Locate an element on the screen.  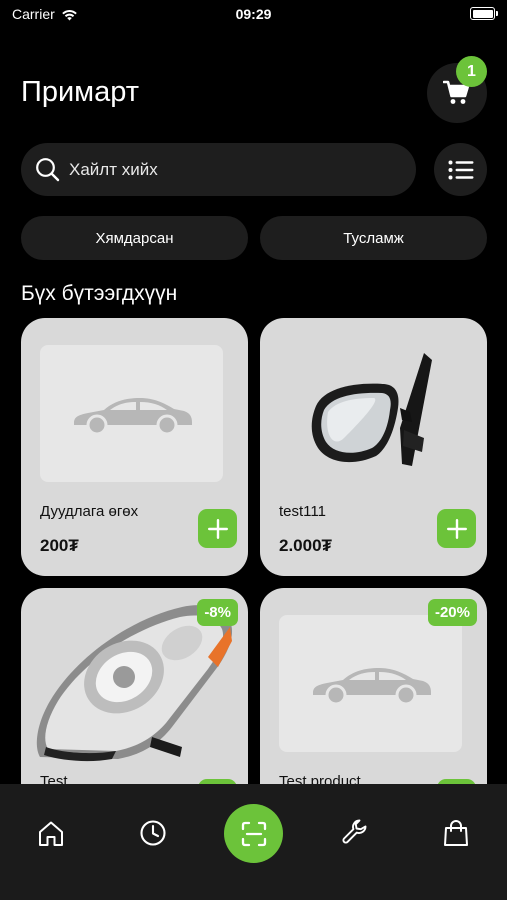
status-time: 09:29 is located at coordinates (253, 14).